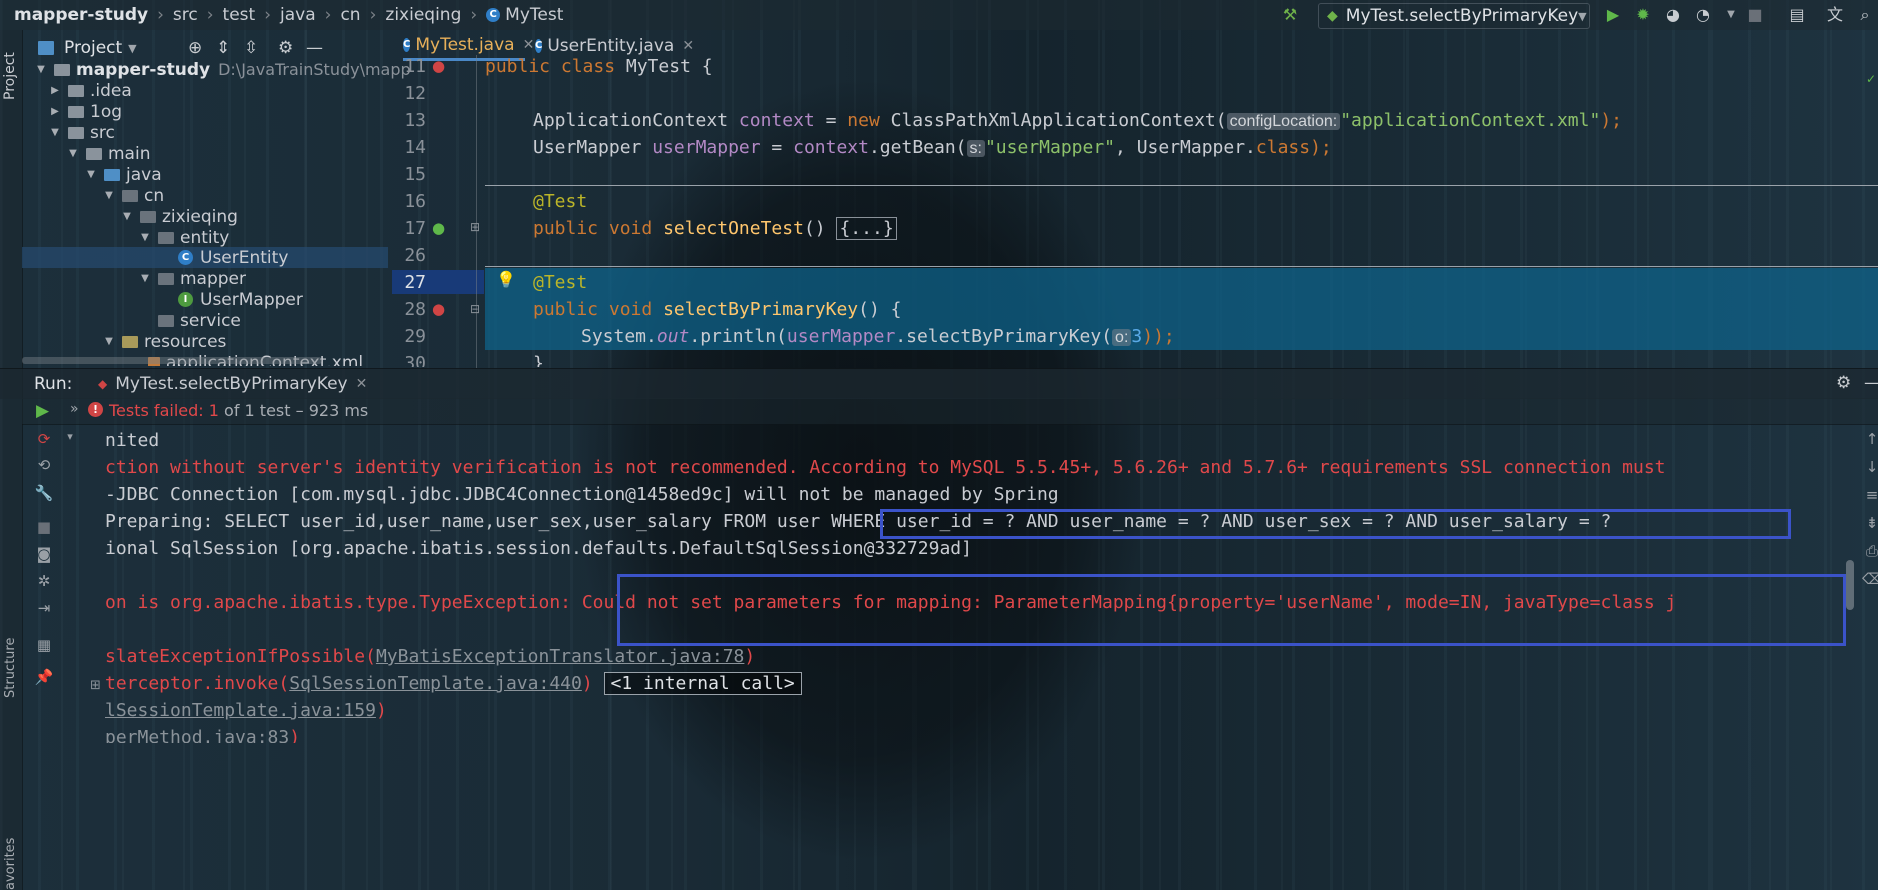  I want to click on run-icon: ▶, so click(1613, 15).